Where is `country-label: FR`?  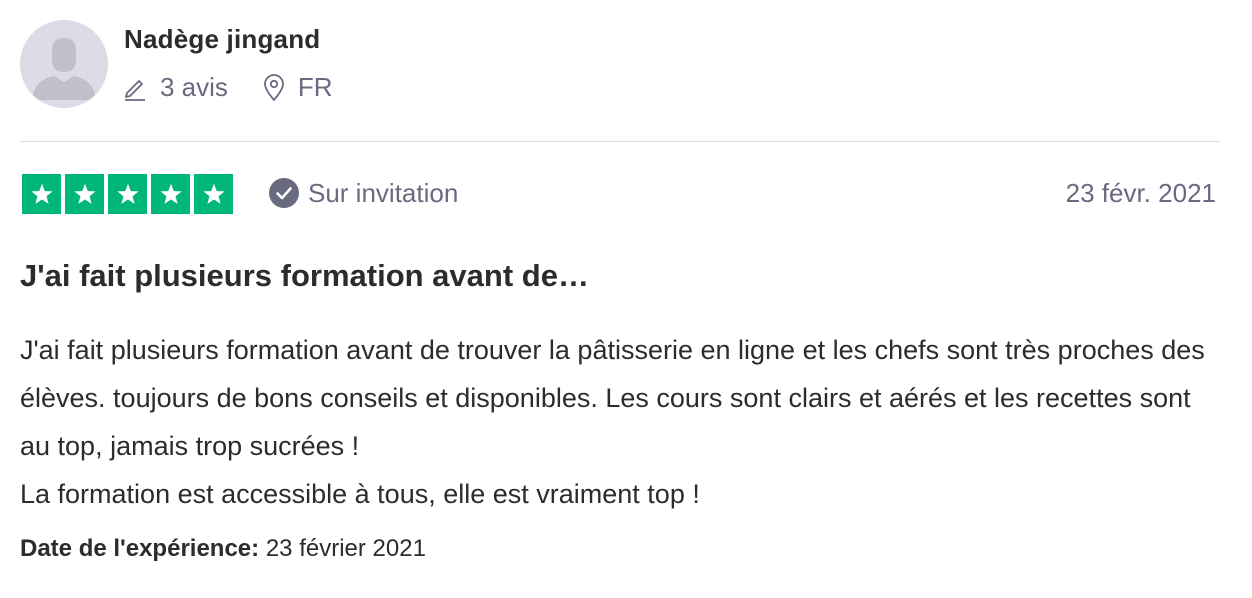 country-label: FR is located at coordinates (315, 87).